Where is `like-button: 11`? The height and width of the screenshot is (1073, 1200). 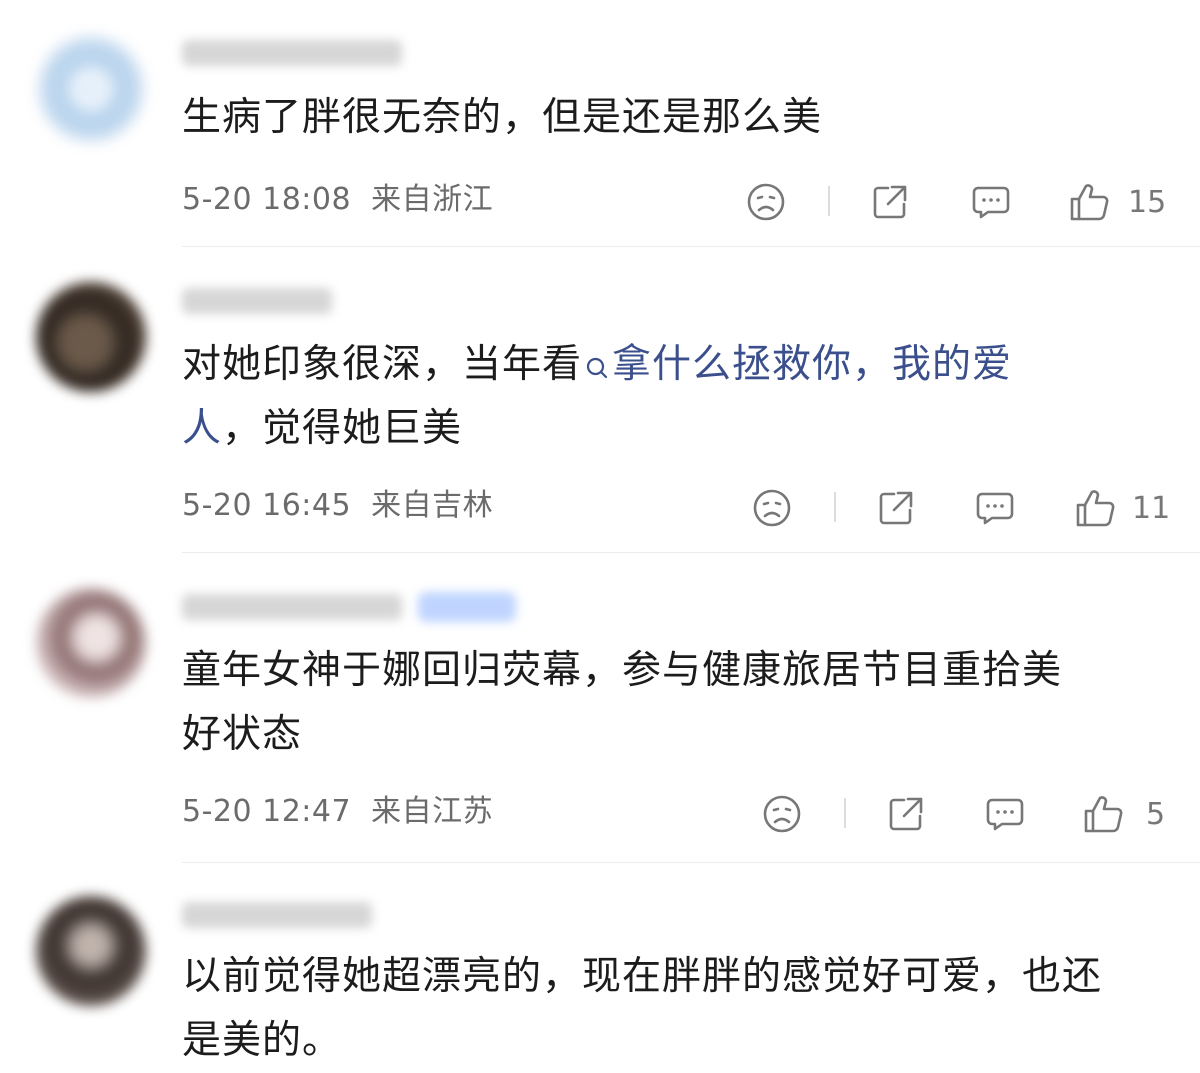
like-button: 11 is located at coordinates (1122, 508).